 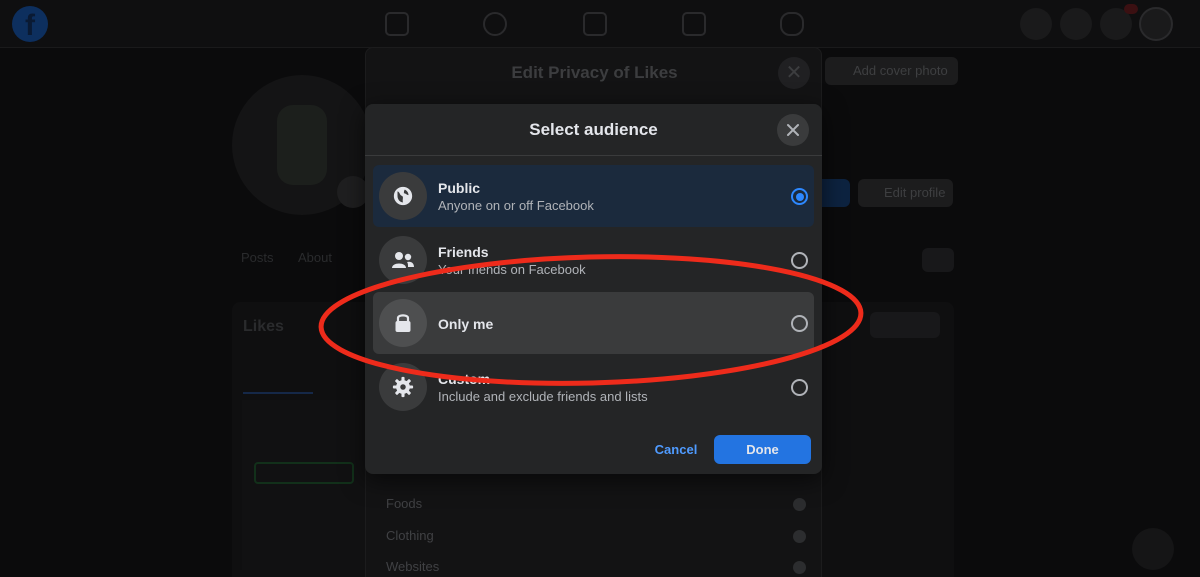 I want to click on edit-privacy-title: Edit Privacy of Likes, so click(x=594, y=72).